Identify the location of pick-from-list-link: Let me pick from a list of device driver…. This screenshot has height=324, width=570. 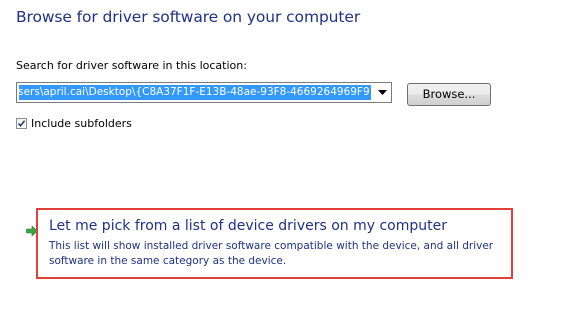
(248, 226).